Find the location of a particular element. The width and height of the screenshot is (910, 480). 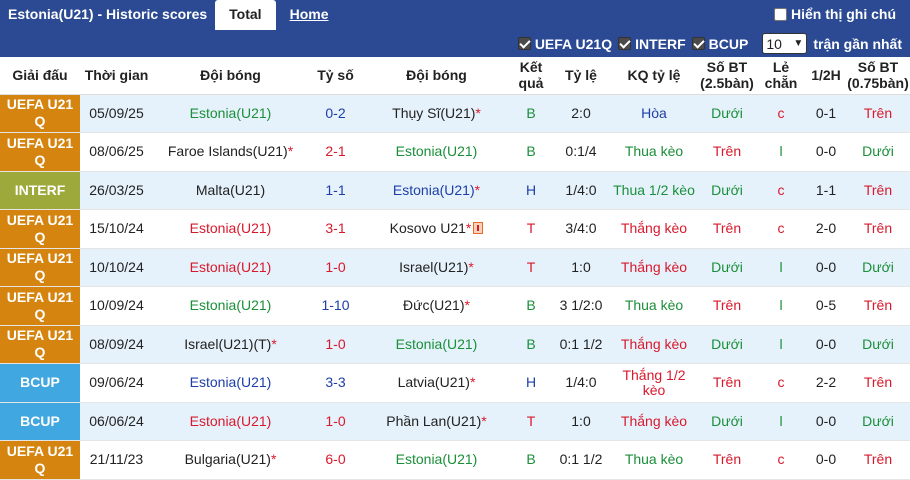

half-score-cell-text: 0-0 is located at coordinates (826, 459).